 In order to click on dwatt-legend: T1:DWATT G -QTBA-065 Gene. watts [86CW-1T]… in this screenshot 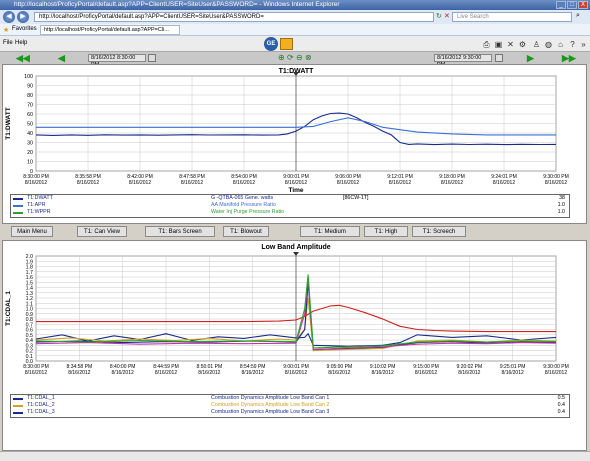, I will do `click(290, 206)`.